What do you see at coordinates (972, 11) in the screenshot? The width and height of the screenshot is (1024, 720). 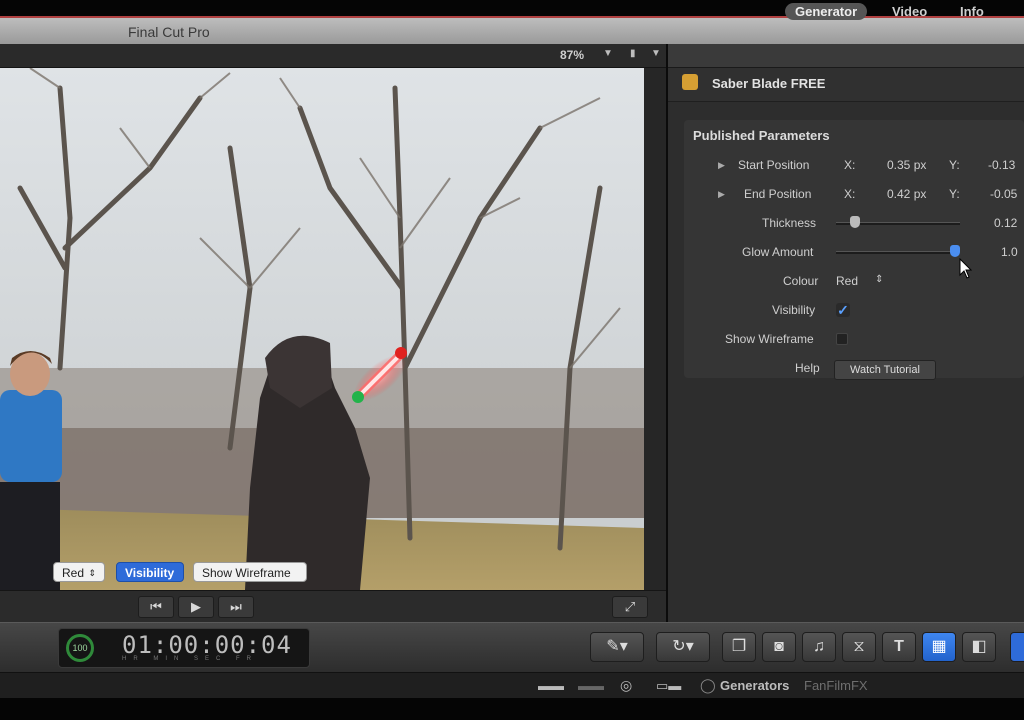 I see `tab-info: Info` at bounding box center [972, 11].